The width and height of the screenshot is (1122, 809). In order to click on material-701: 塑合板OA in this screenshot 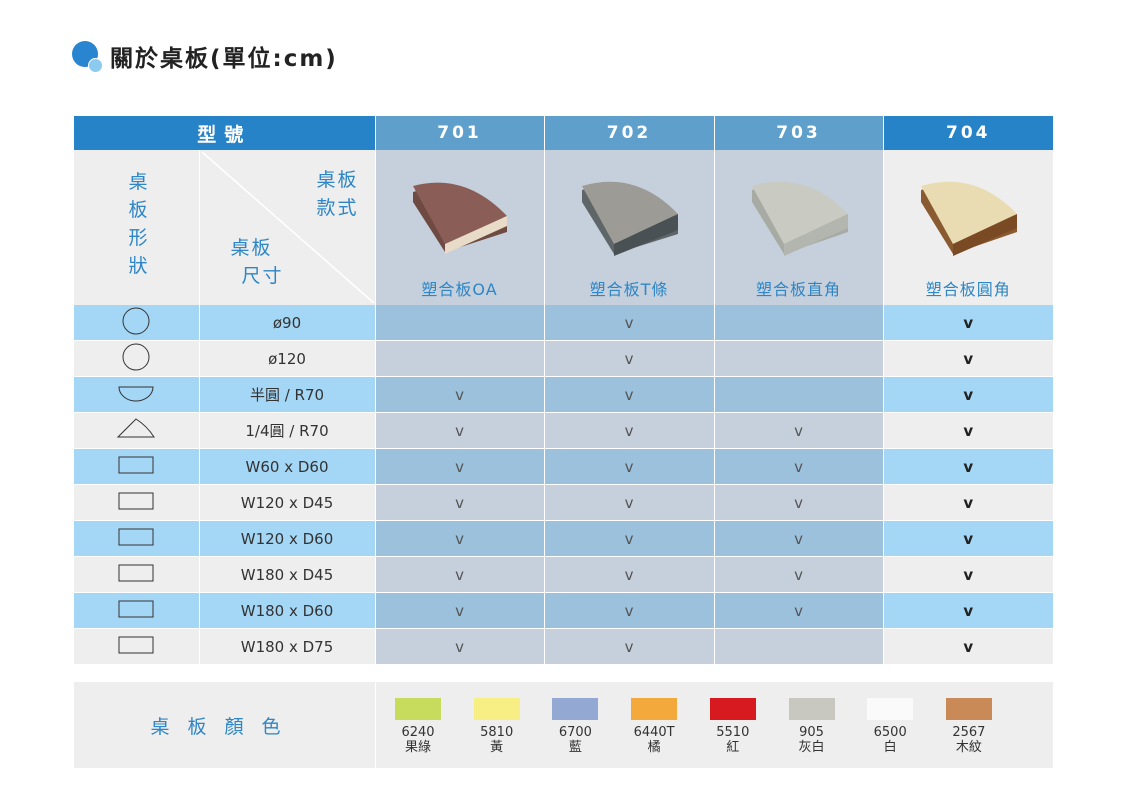, I will do `click(460, 227)`.